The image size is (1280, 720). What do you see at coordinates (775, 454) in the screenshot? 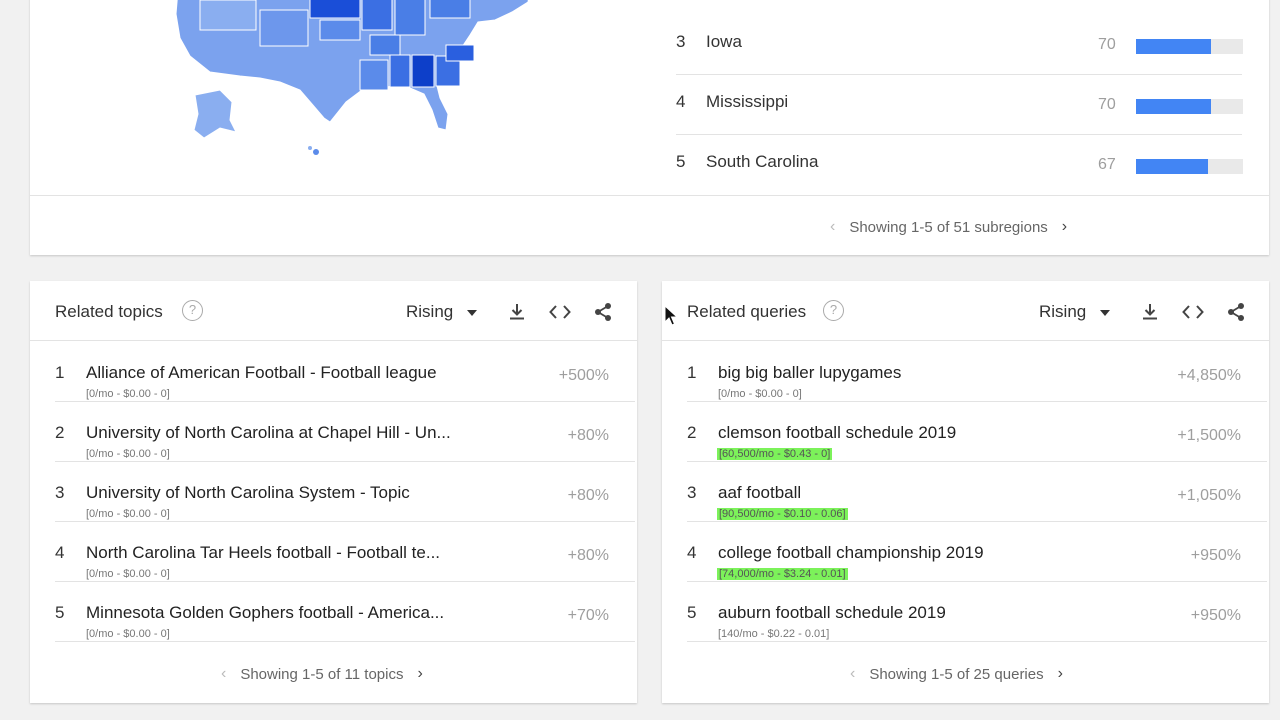
I see `keyword-metrics: [60,500/mo - $0.43 - 0]` at bounding box center [775, 454].